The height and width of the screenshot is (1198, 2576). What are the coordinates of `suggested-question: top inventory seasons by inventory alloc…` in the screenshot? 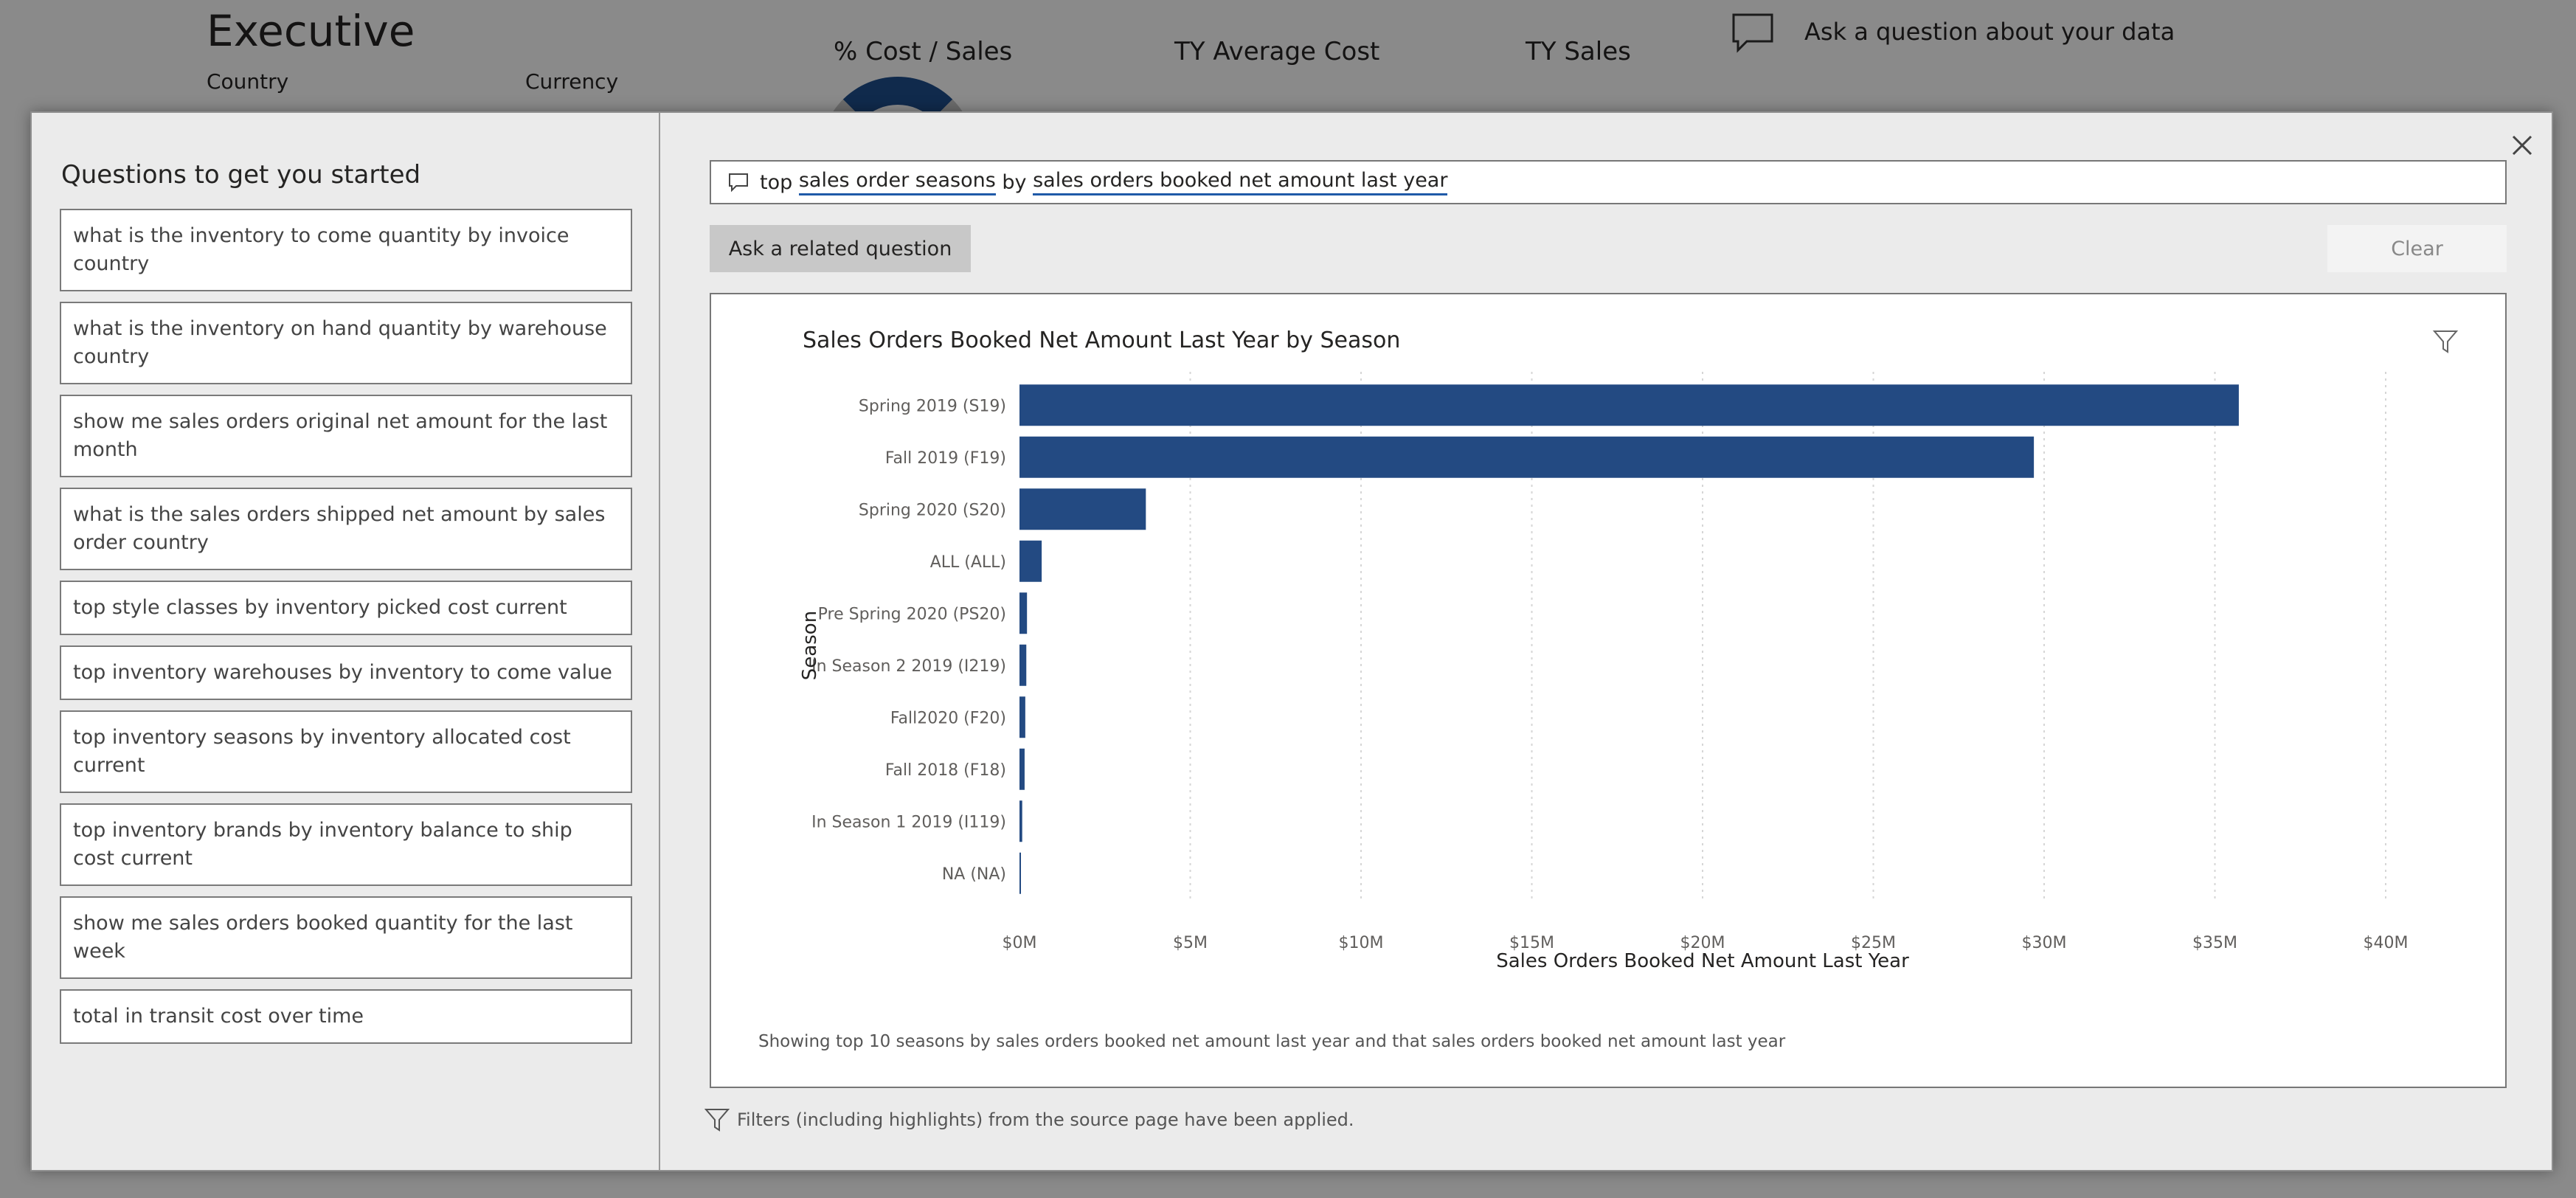 It's located at (346, 751).